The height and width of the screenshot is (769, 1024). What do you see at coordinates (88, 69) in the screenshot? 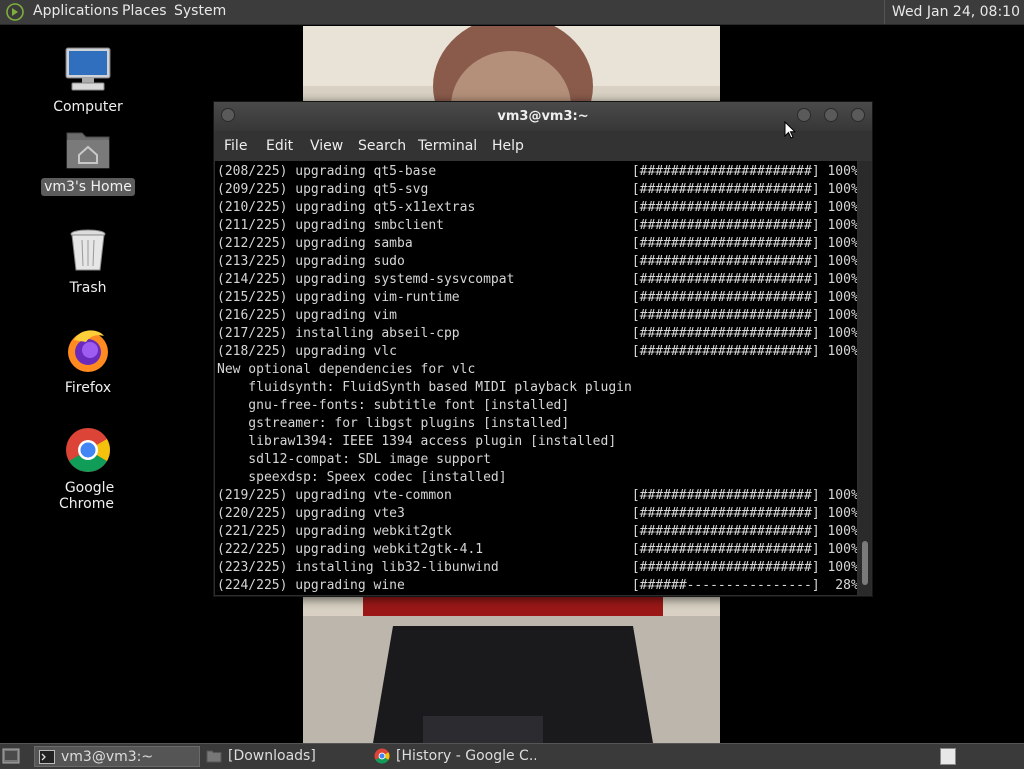
I see `computer-icon` at bounding box center [88, 69].